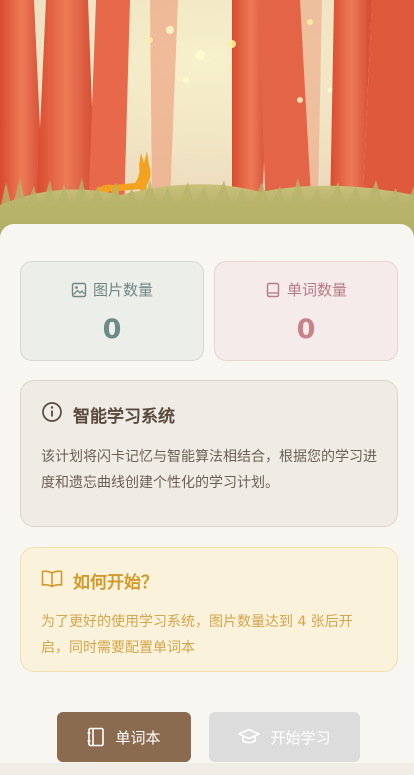 The image size is (414, 775). I want to click on book-icon, so click(96, 737).